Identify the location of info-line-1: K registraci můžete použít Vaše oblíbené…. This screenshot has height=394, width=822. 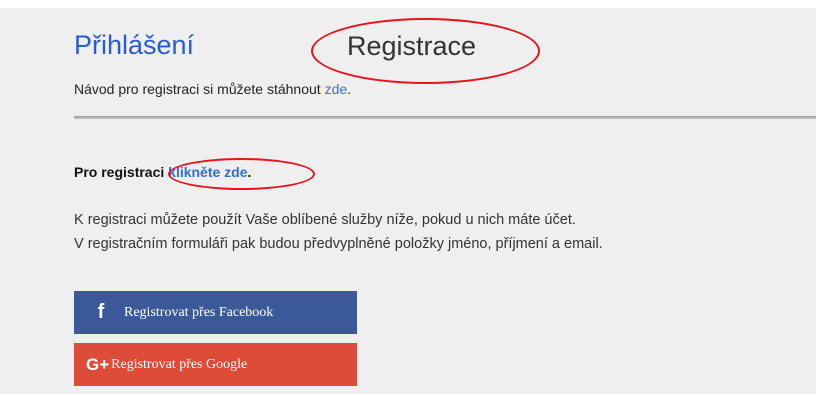
(325, 220).